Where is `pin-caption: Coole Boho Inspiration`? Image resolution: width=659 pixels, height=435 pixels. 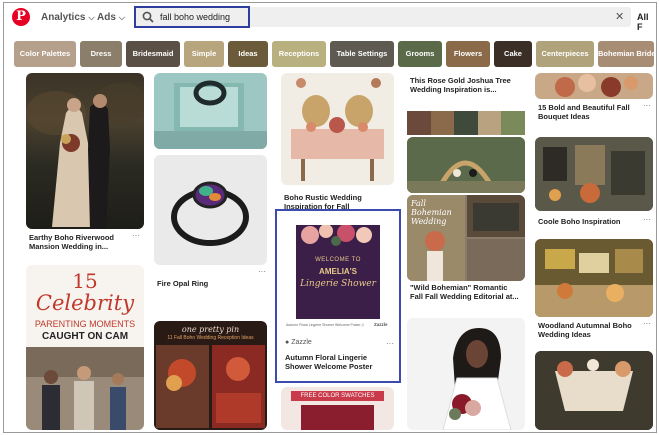
pin-caption: Coole Boho Inspiration is located at coordinates (579, 221).